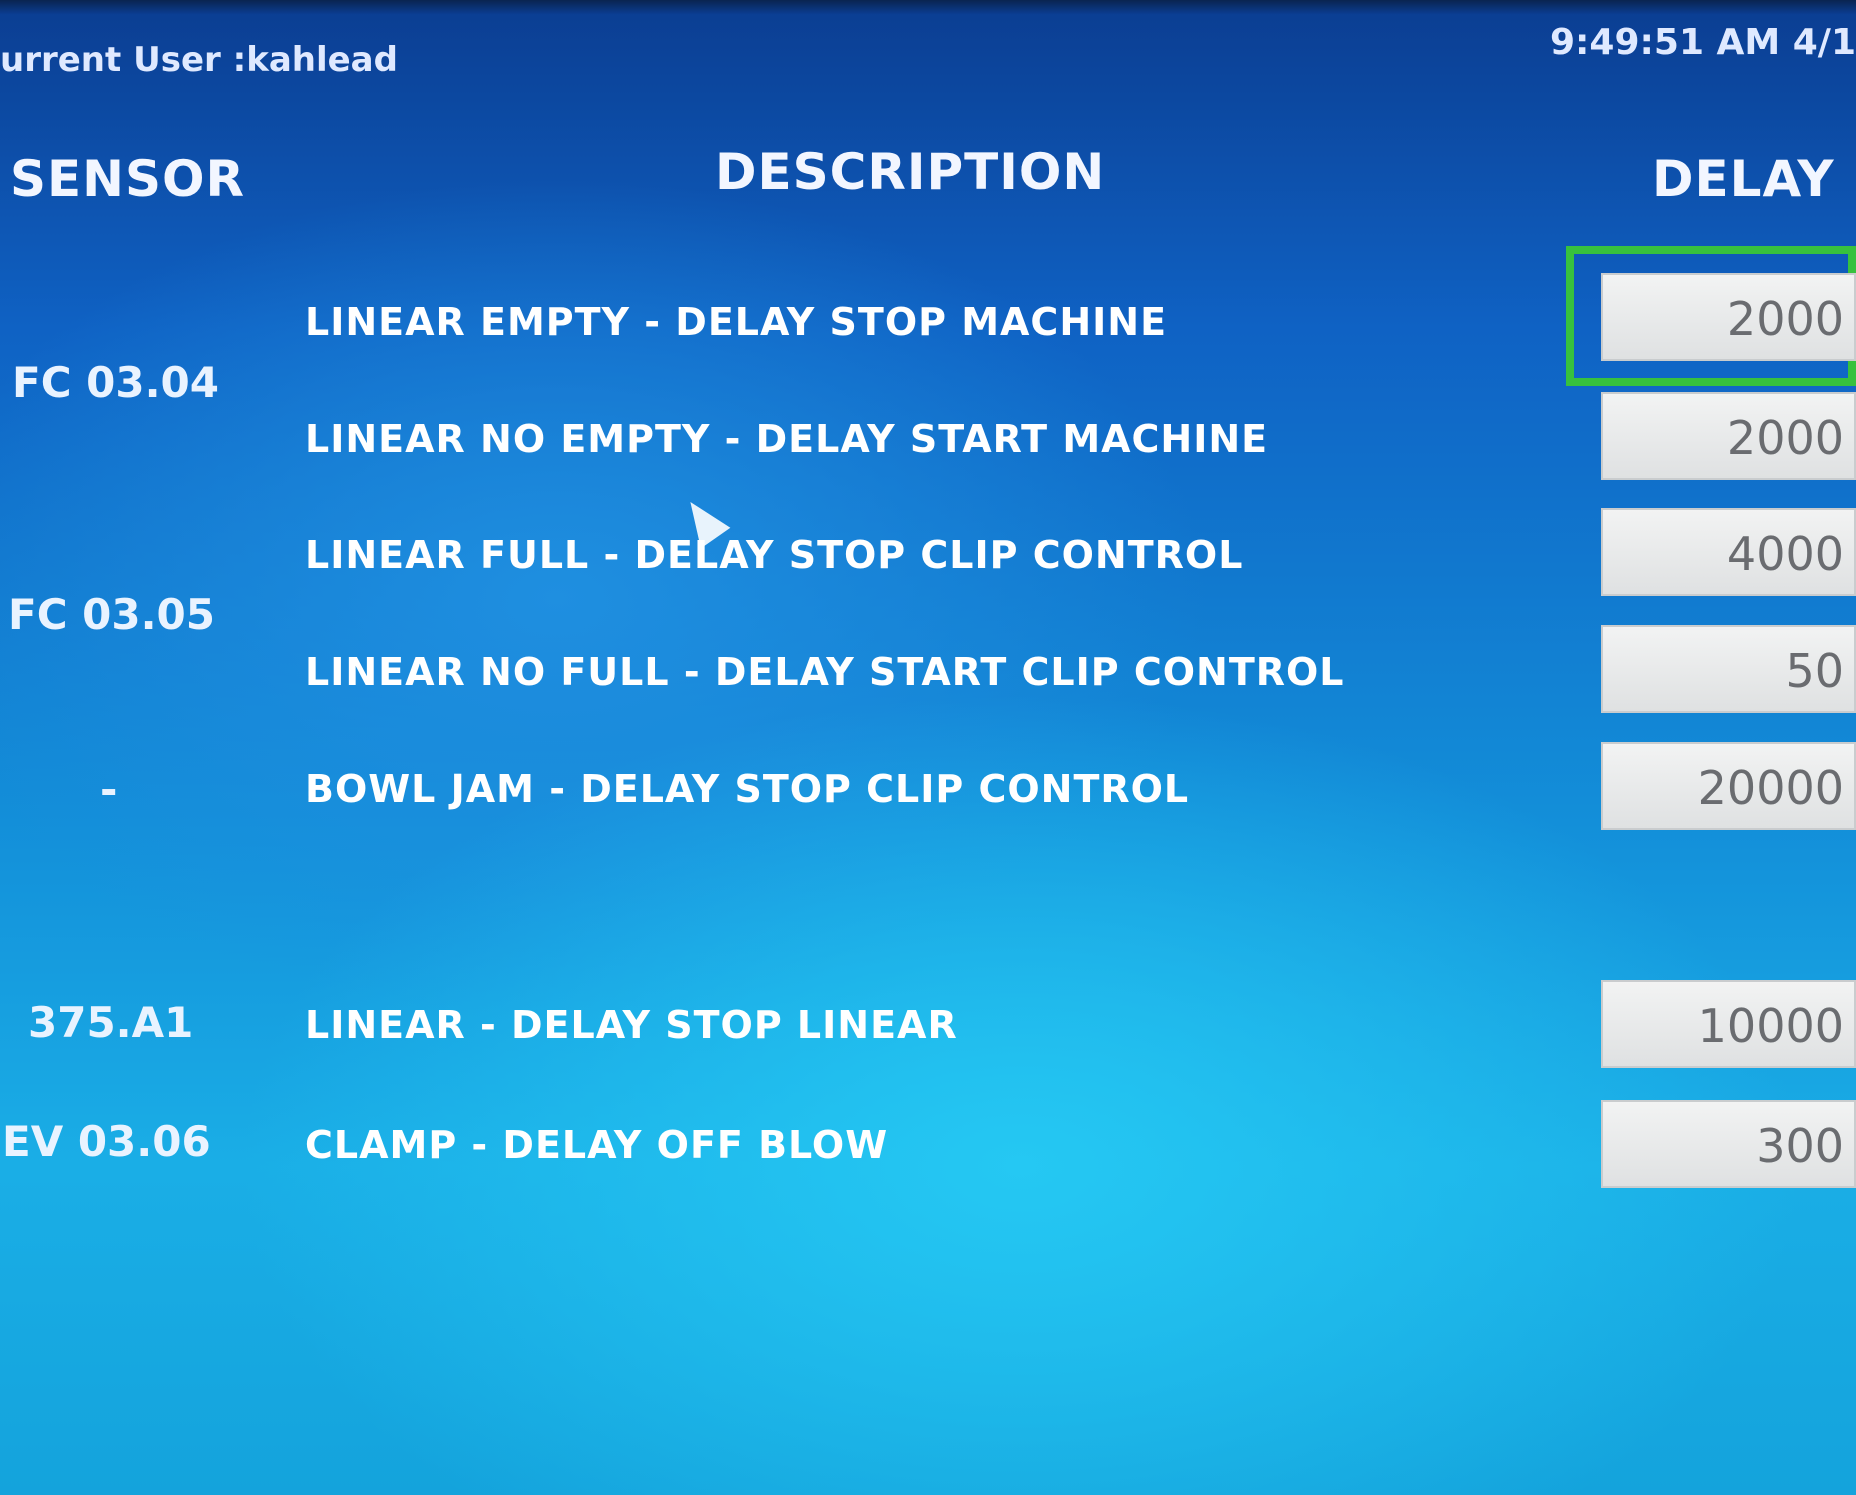 This screenshot has height=1495, width=1856. I want to click on delay-linear-stop: 10000, so click(1728, 1024).